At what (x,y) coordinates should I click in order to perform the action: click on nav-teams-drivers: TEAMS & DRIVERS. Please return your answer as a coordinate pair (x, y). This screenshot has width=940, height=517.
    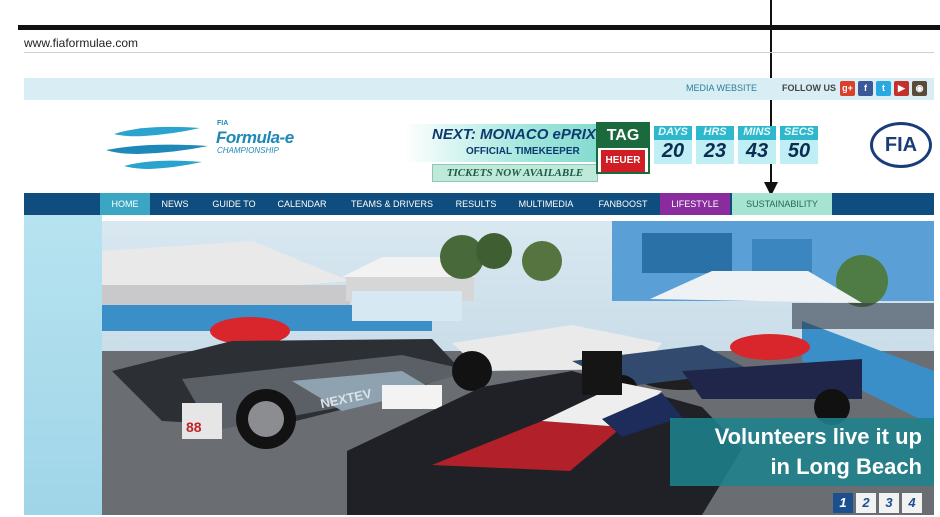
    Looking at the image, I should click on (392, 204).